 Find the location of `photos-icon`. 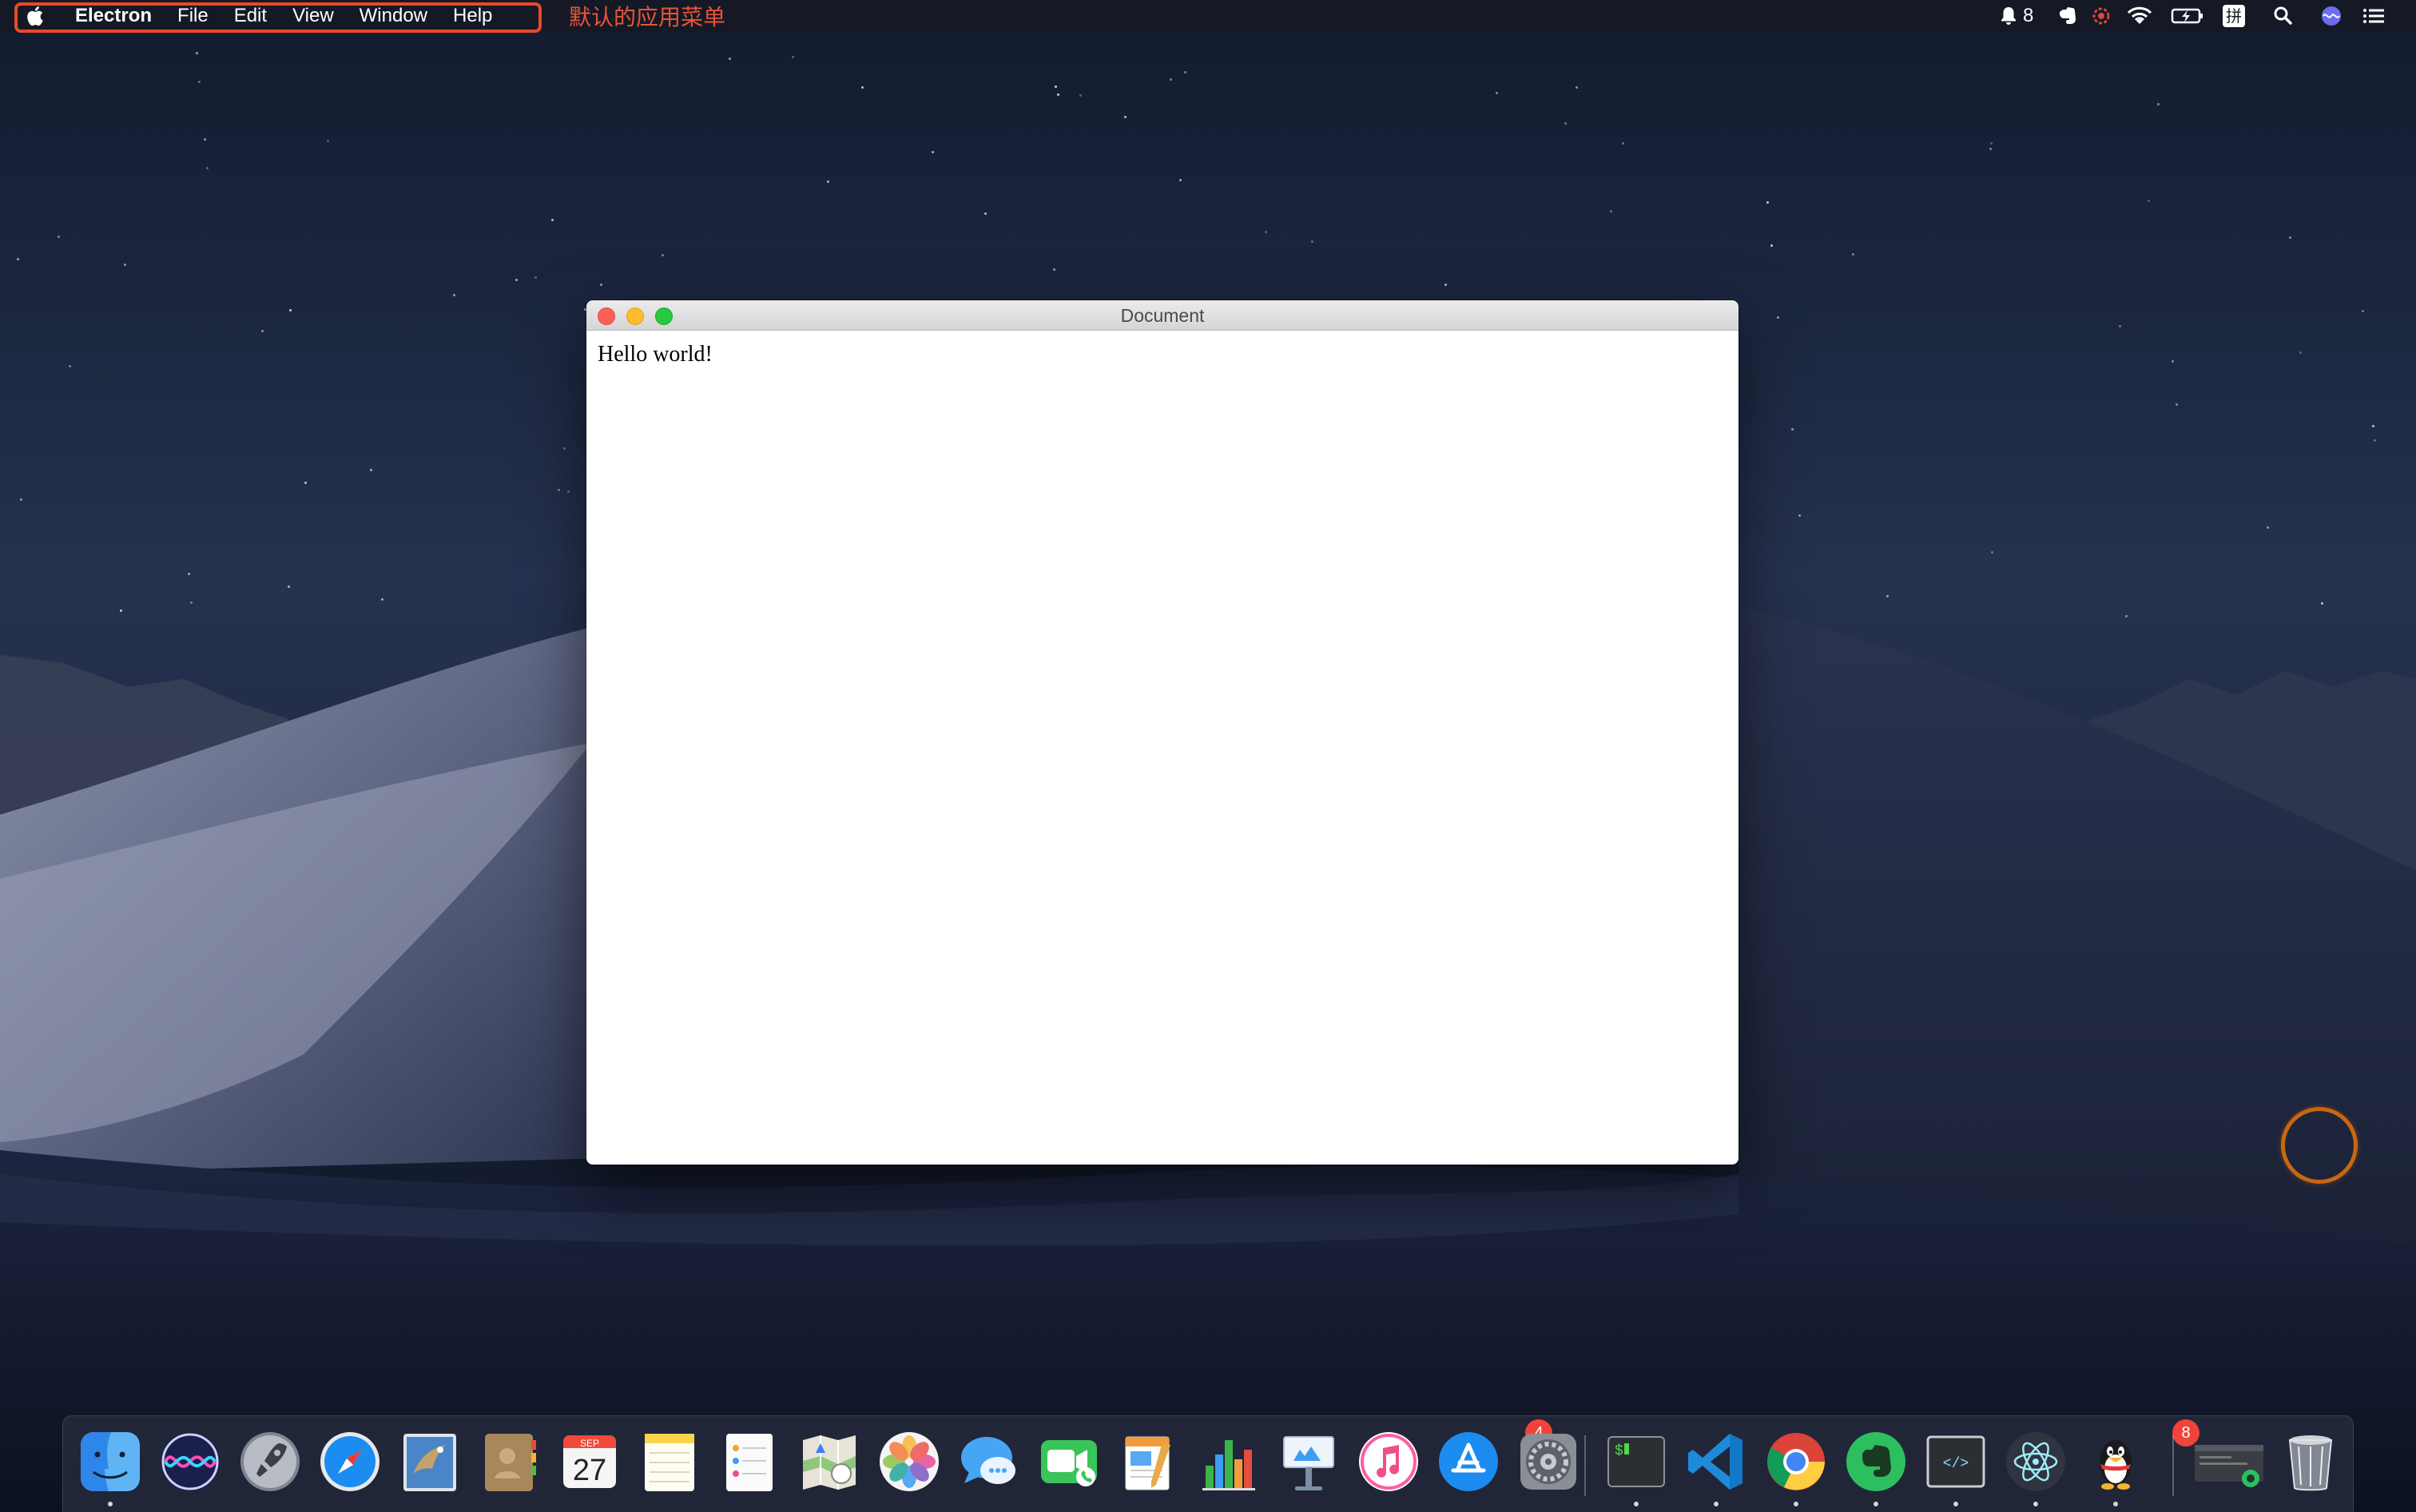

photos-icon is located at coordinates (910, 1461).